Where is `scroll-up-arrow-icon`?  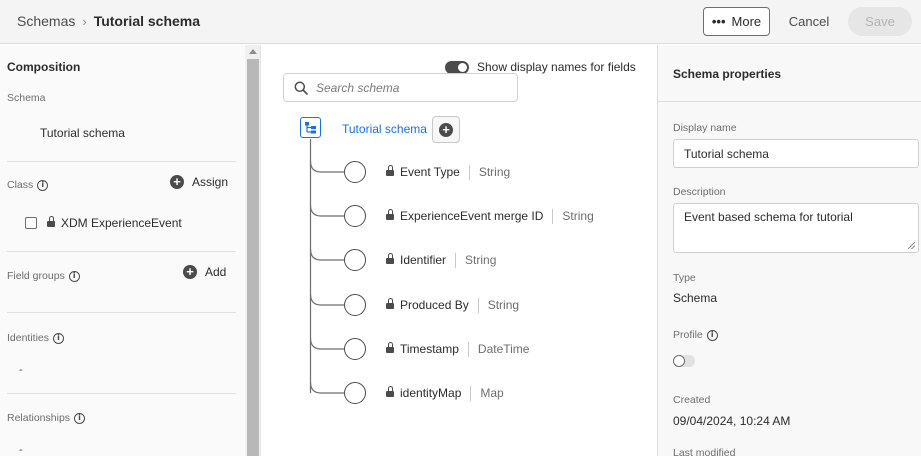 scroll-up-arrow-icon is located at coordinates (253, 51).